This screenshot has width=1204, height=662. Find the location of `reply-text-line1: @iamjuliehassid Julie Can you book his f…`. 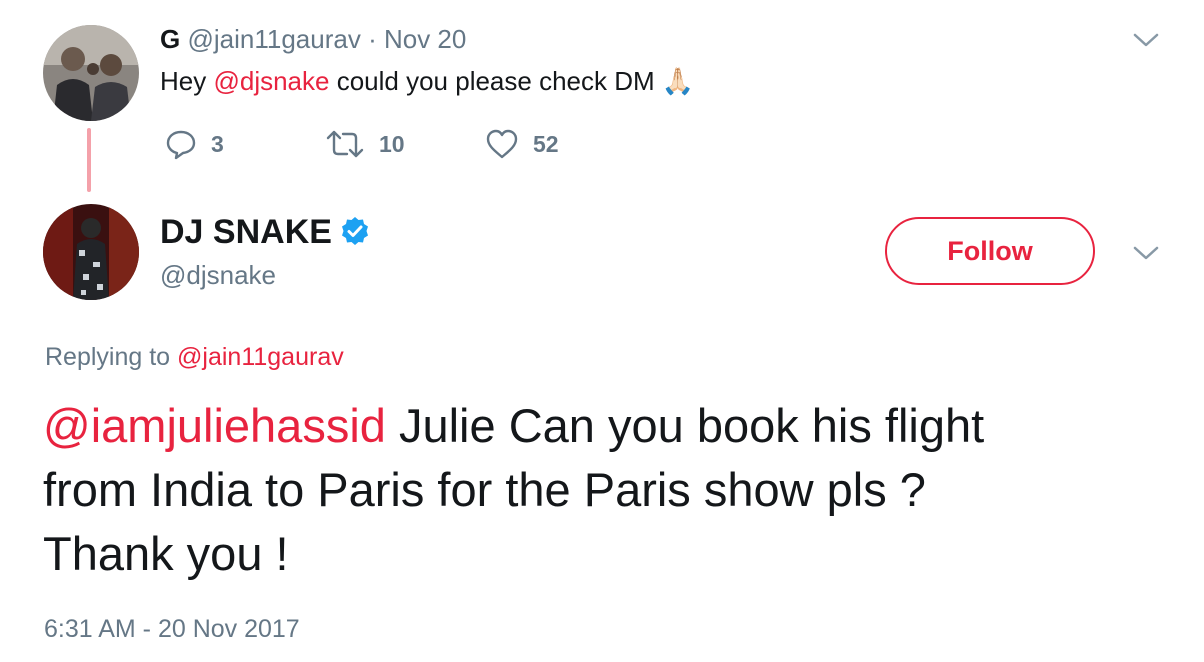

reply-text-line1: @iamjuliehassid Julie Can you book his f… is located at coordinates (513, 426).